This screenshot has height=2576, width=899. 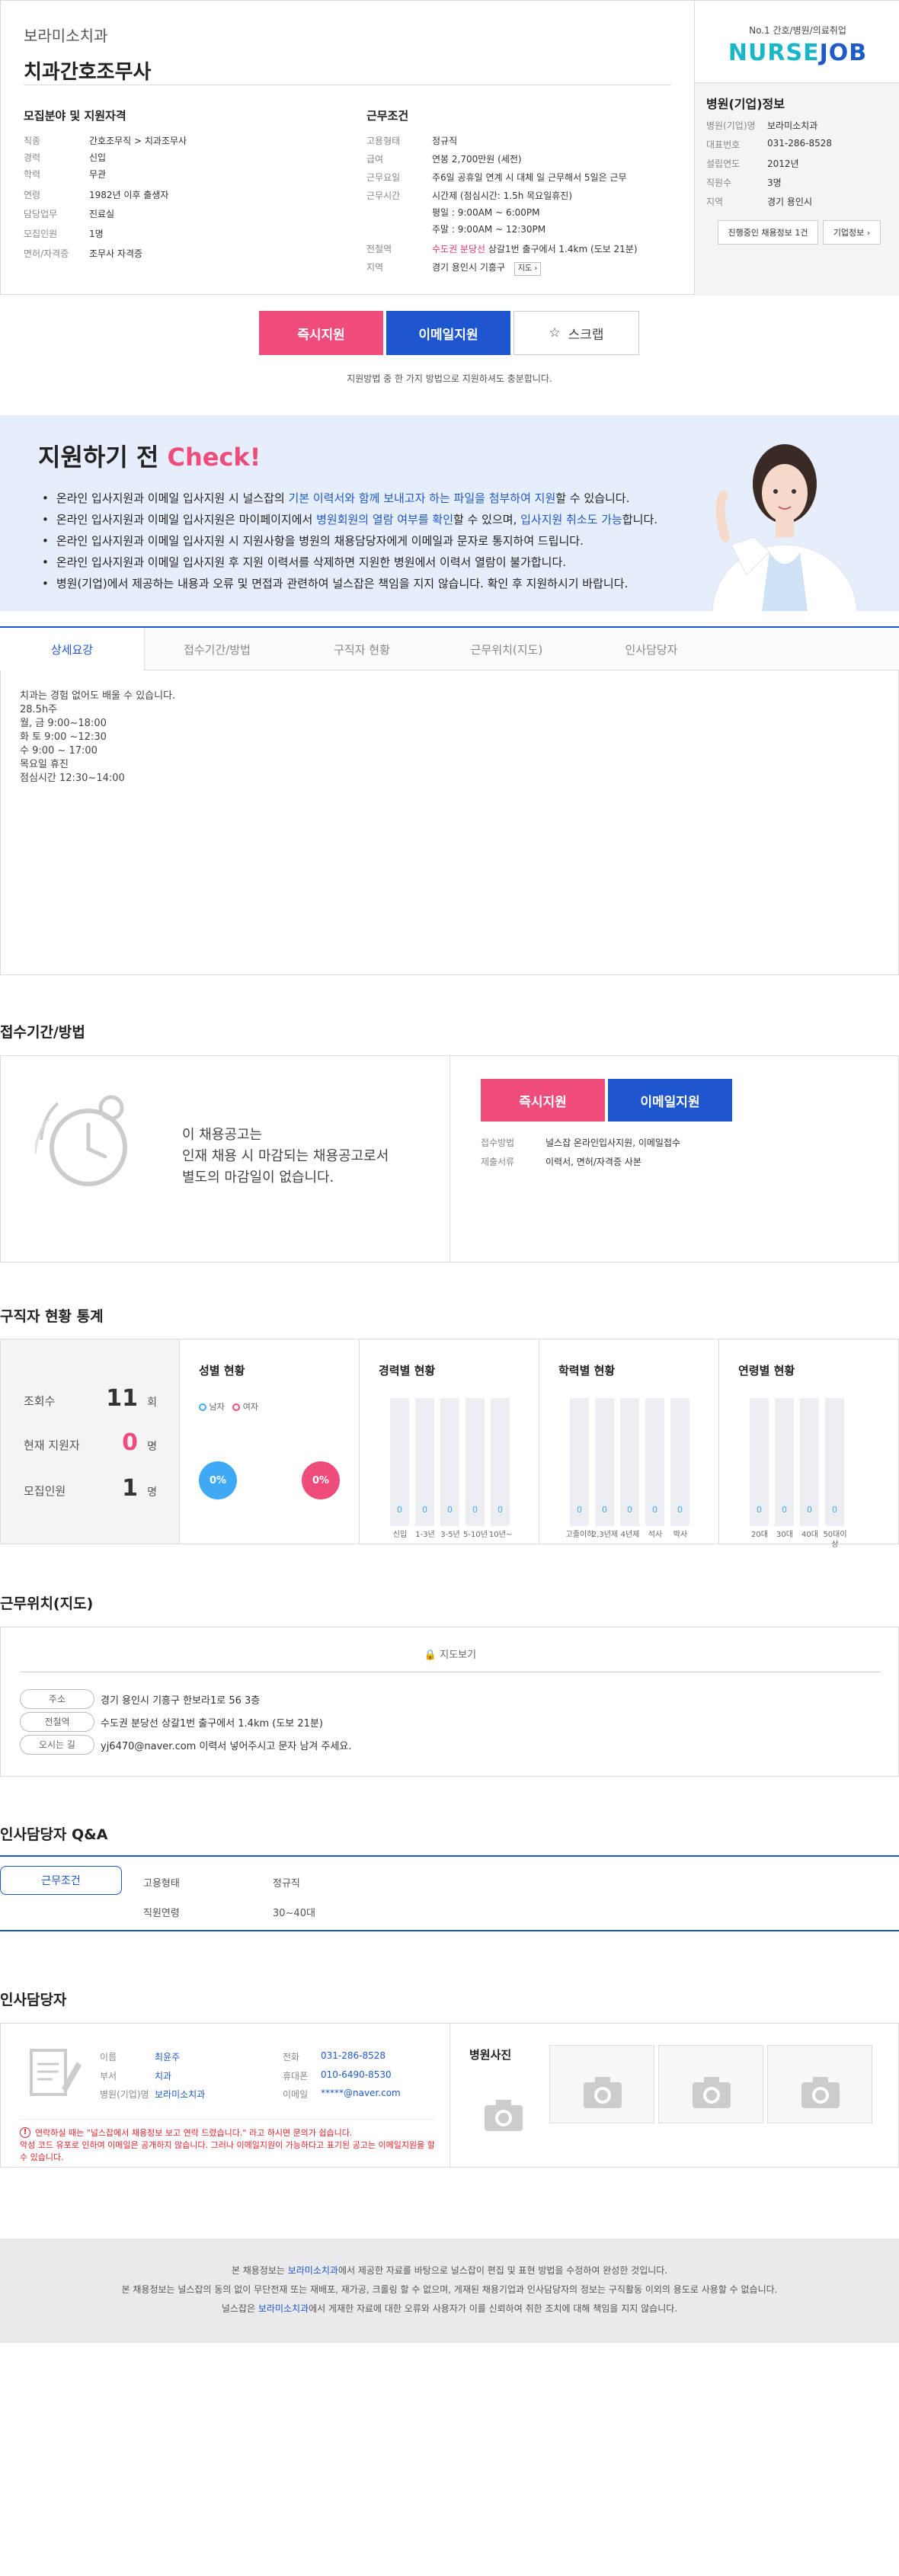 What do you see at coordinates (33, 2000) in the screenshot?
I see `manager-section-title: 인사담당자` at bounding box center [33, 2000].